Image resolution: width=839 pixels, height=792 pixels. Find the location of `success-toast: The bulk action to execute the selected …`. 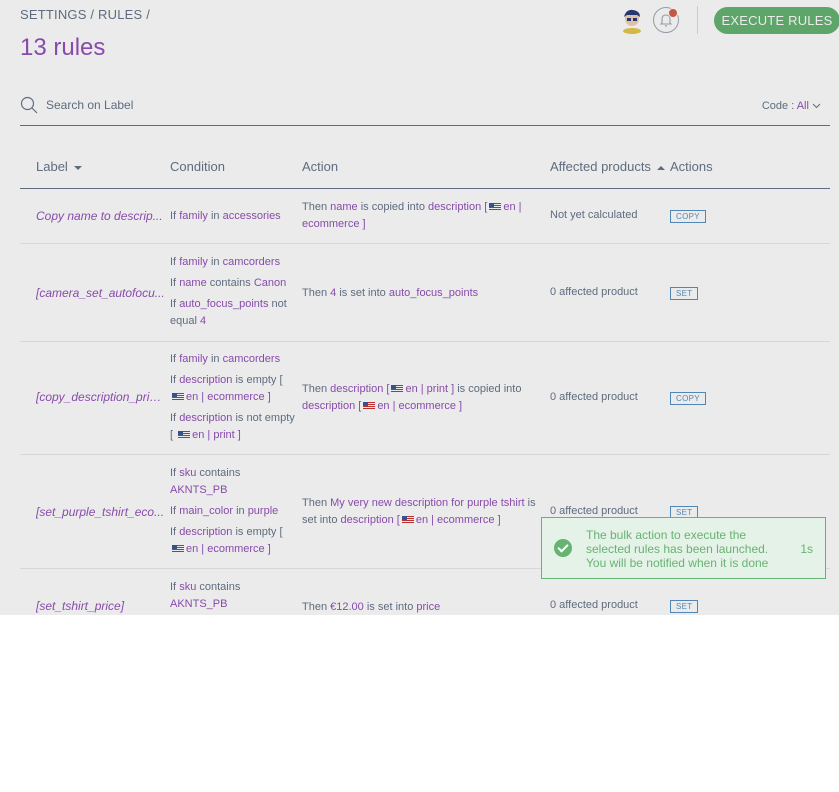

success-toast: The bulk action to execute the selected … is located at coordinates (683, 548).